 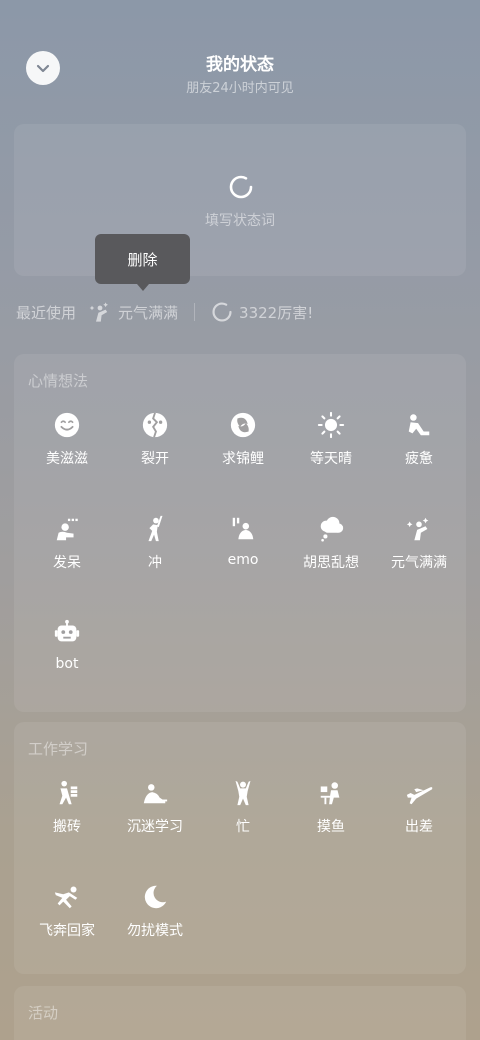 I want to click on header: 我的状态 朋友24小时内可见, so click(x=240, y=55).